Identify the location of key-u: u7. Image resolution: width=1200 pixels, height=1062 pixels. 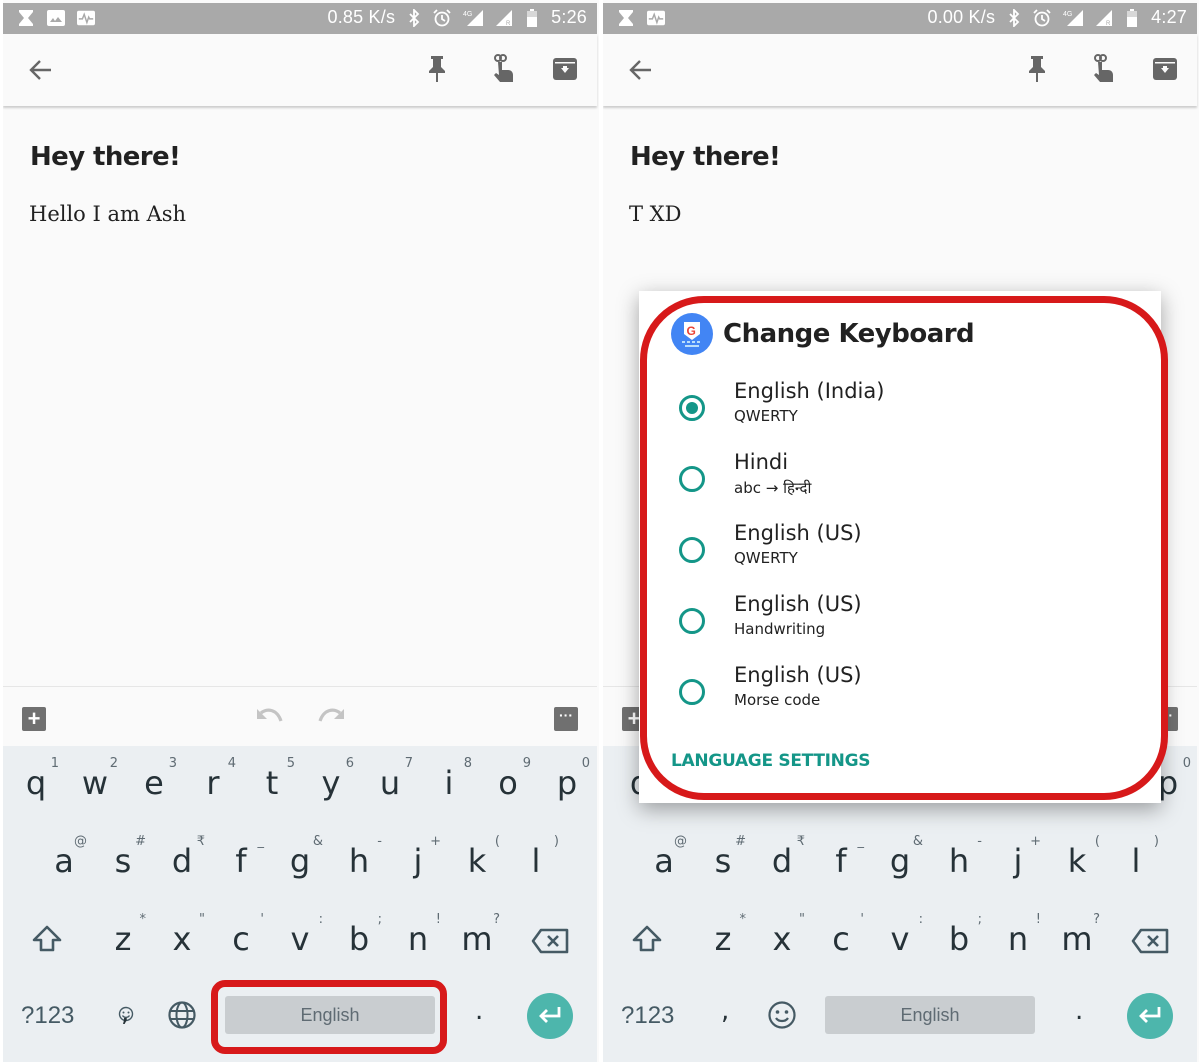
(390, 781).